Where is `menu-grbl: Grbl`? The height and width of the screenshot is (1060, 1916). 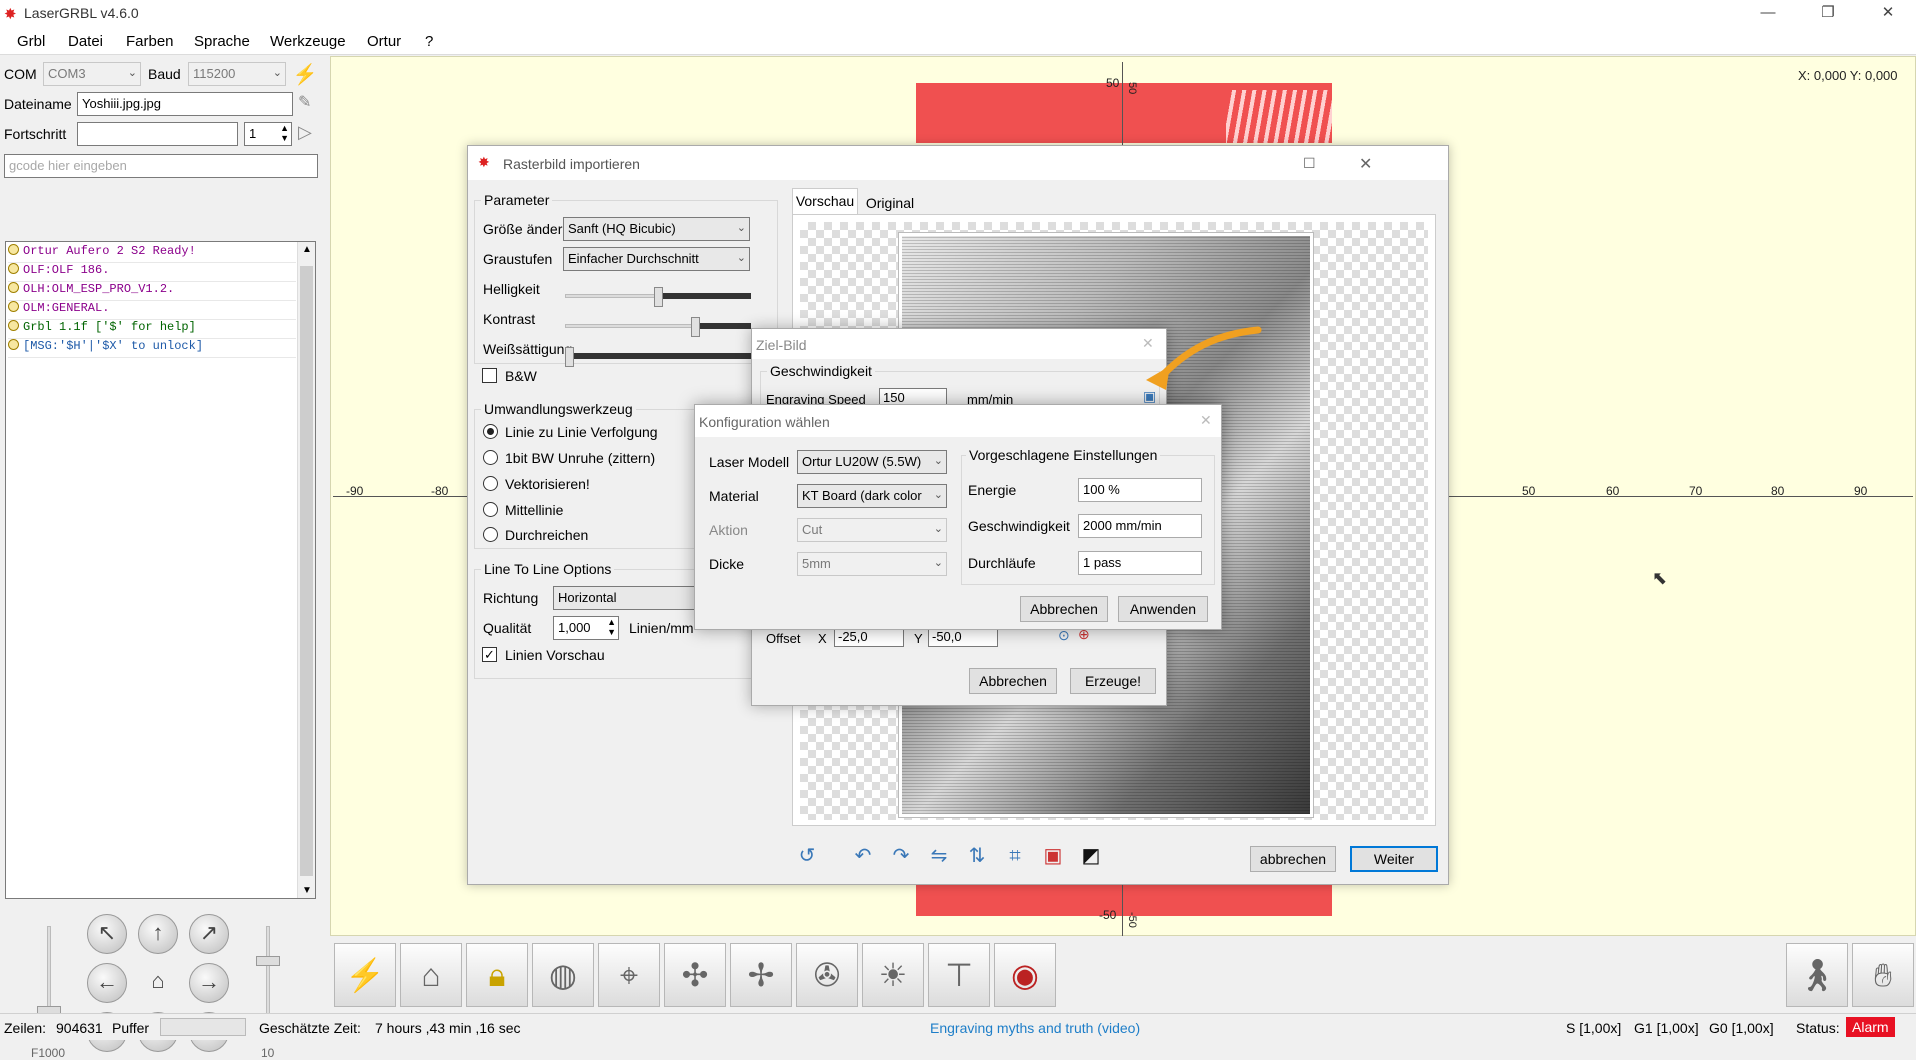 menu-grbl: Grbl is located at coordinates (31, 41).